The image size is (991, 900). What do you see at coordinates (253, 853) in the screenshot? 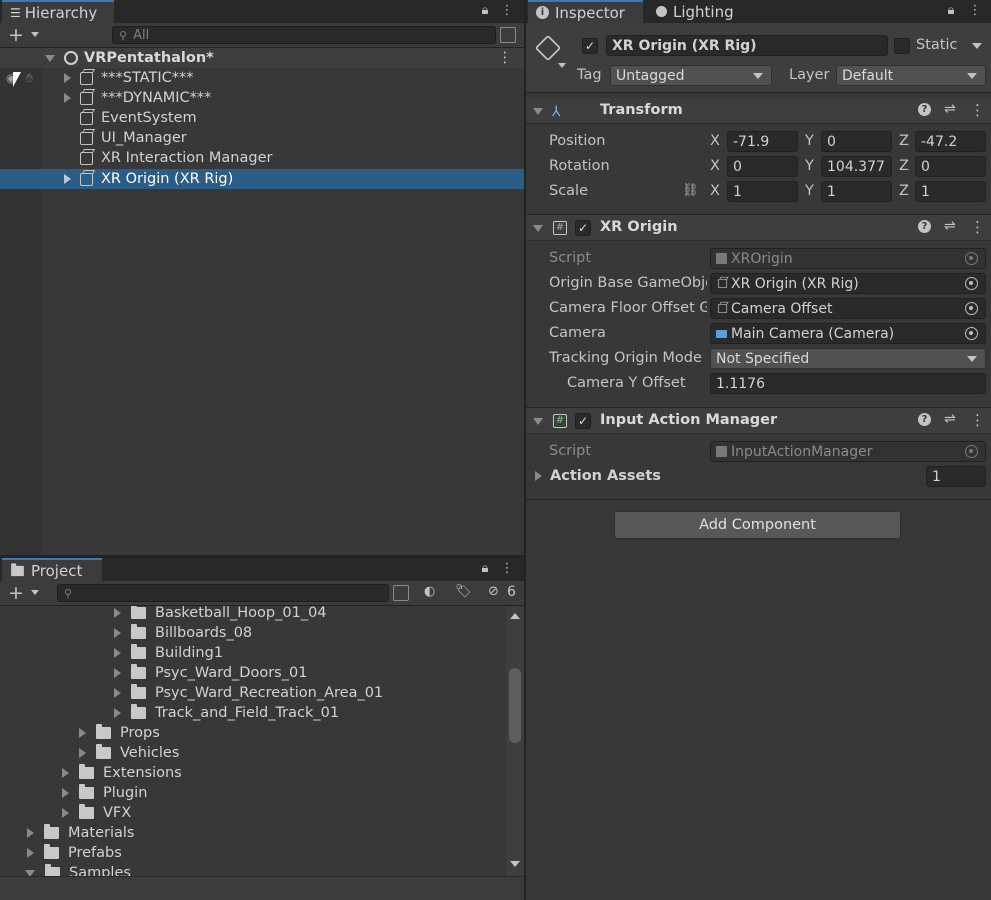
I see `project-folder-row: Prefabs` at bounding box center [253, 853].